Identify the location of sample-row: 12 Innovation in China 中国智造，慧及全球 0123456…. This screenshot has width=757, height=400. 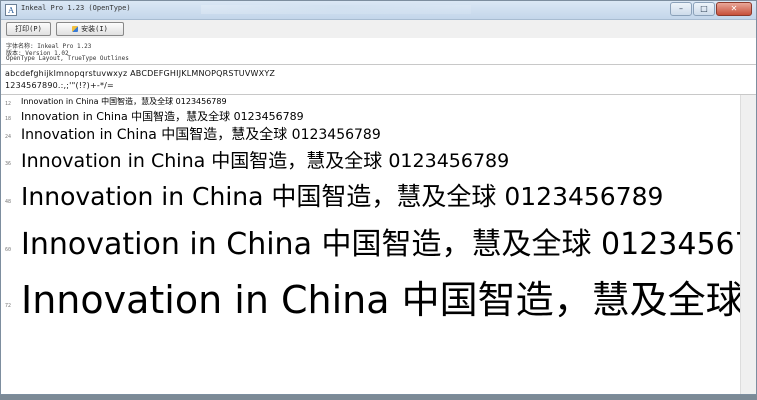
(371, 103).